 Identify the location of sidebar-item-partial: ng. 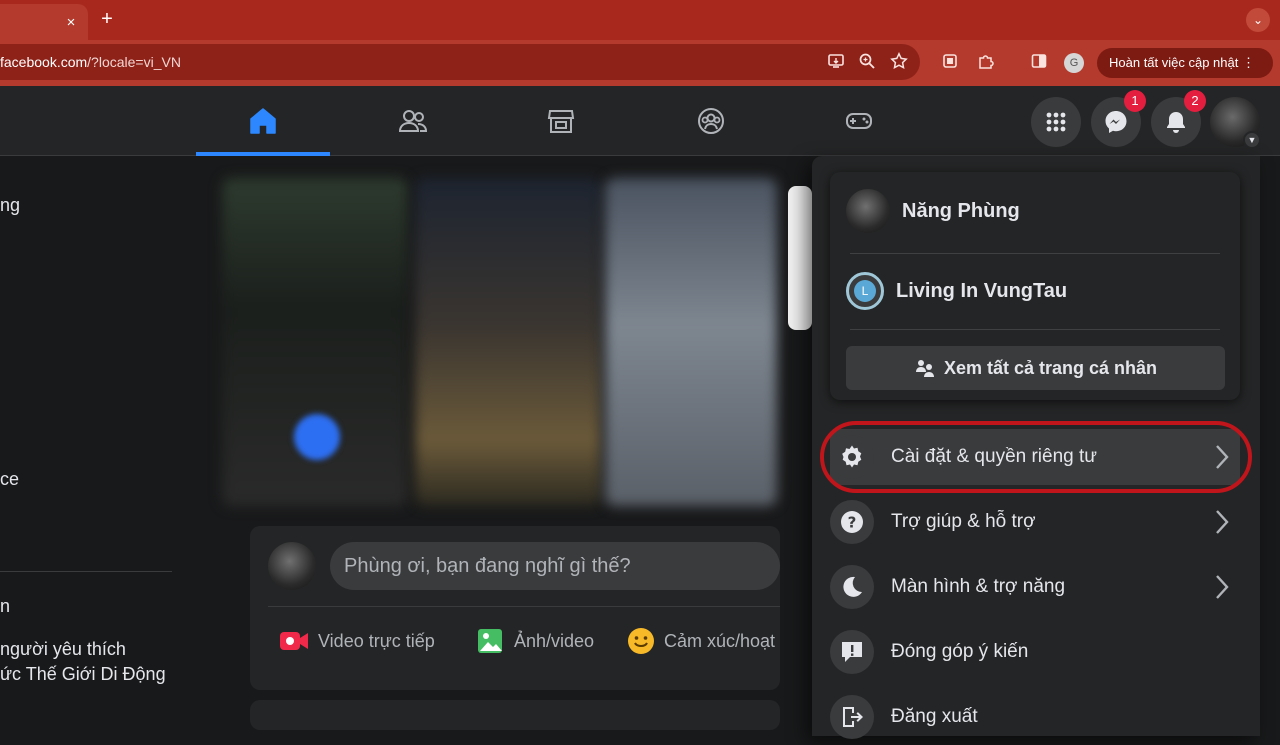
(10, 205).